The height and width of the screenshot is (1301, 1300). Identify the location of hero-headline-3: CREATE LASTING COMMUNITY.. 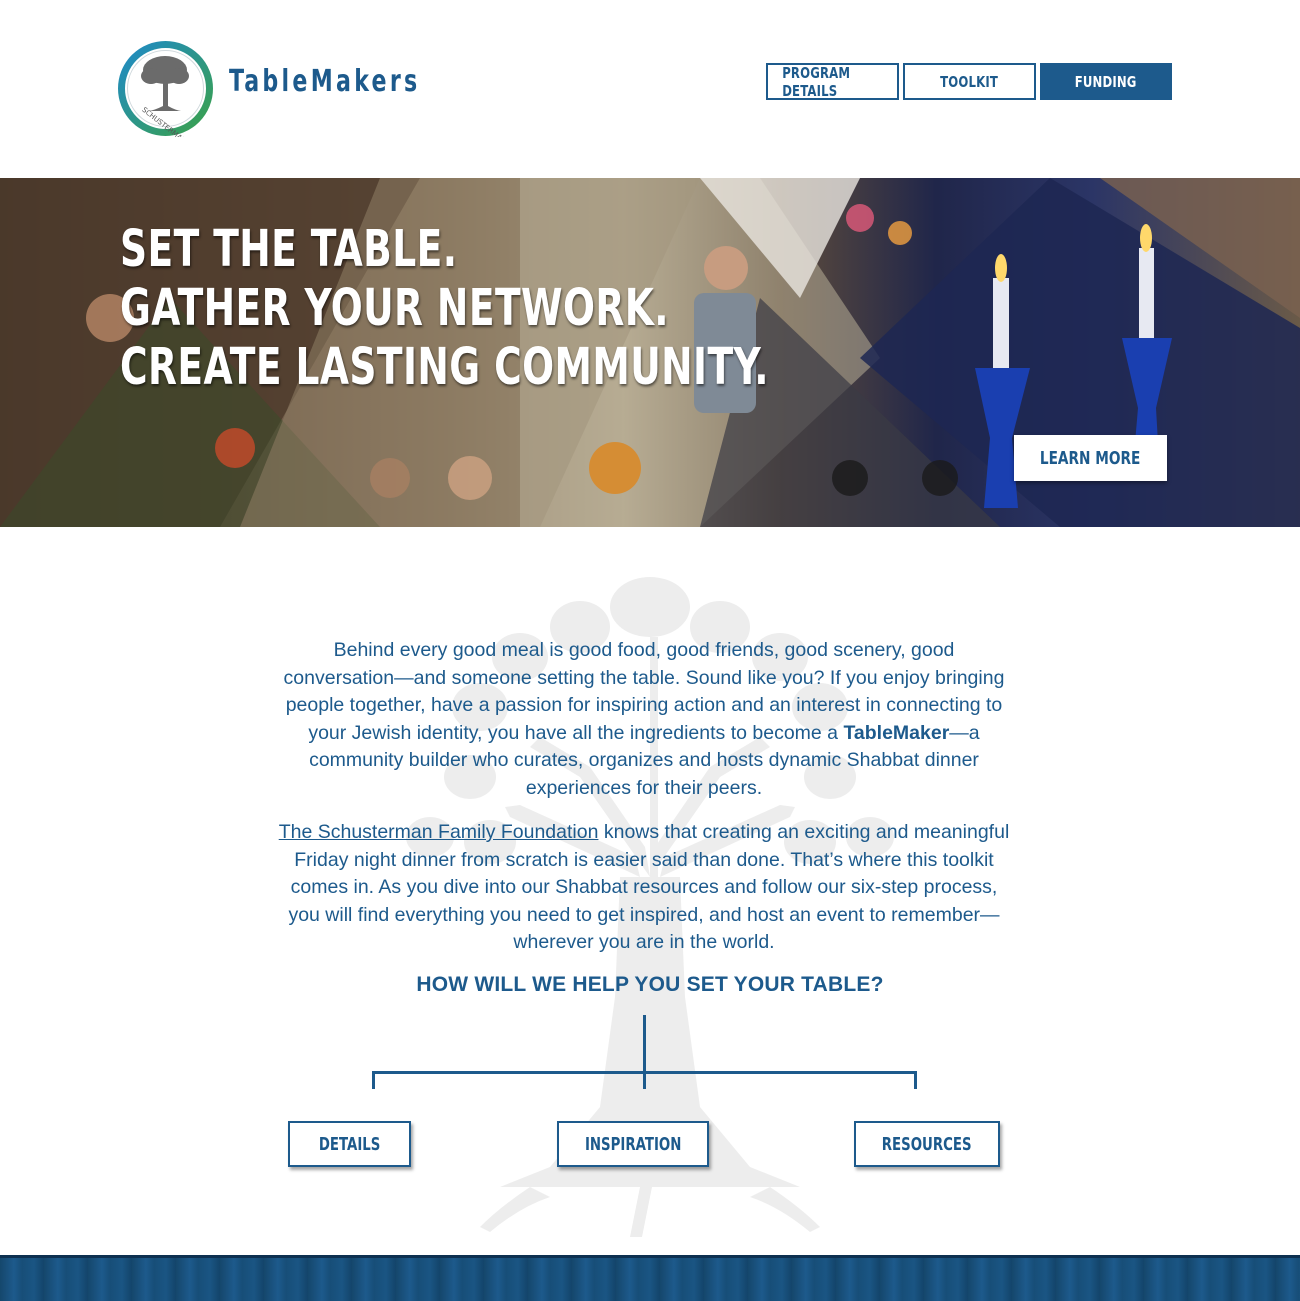
(444, 367).